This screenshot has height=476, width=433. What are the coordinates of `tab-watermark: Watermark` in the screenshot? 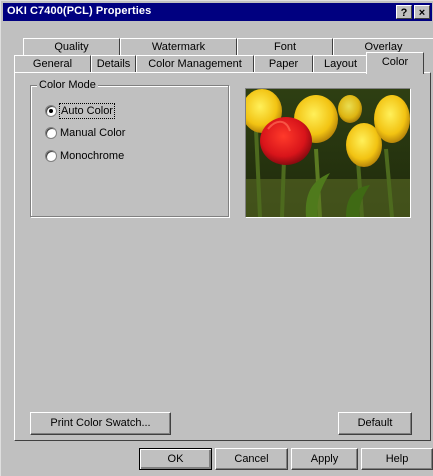 It's located at (178, 46).